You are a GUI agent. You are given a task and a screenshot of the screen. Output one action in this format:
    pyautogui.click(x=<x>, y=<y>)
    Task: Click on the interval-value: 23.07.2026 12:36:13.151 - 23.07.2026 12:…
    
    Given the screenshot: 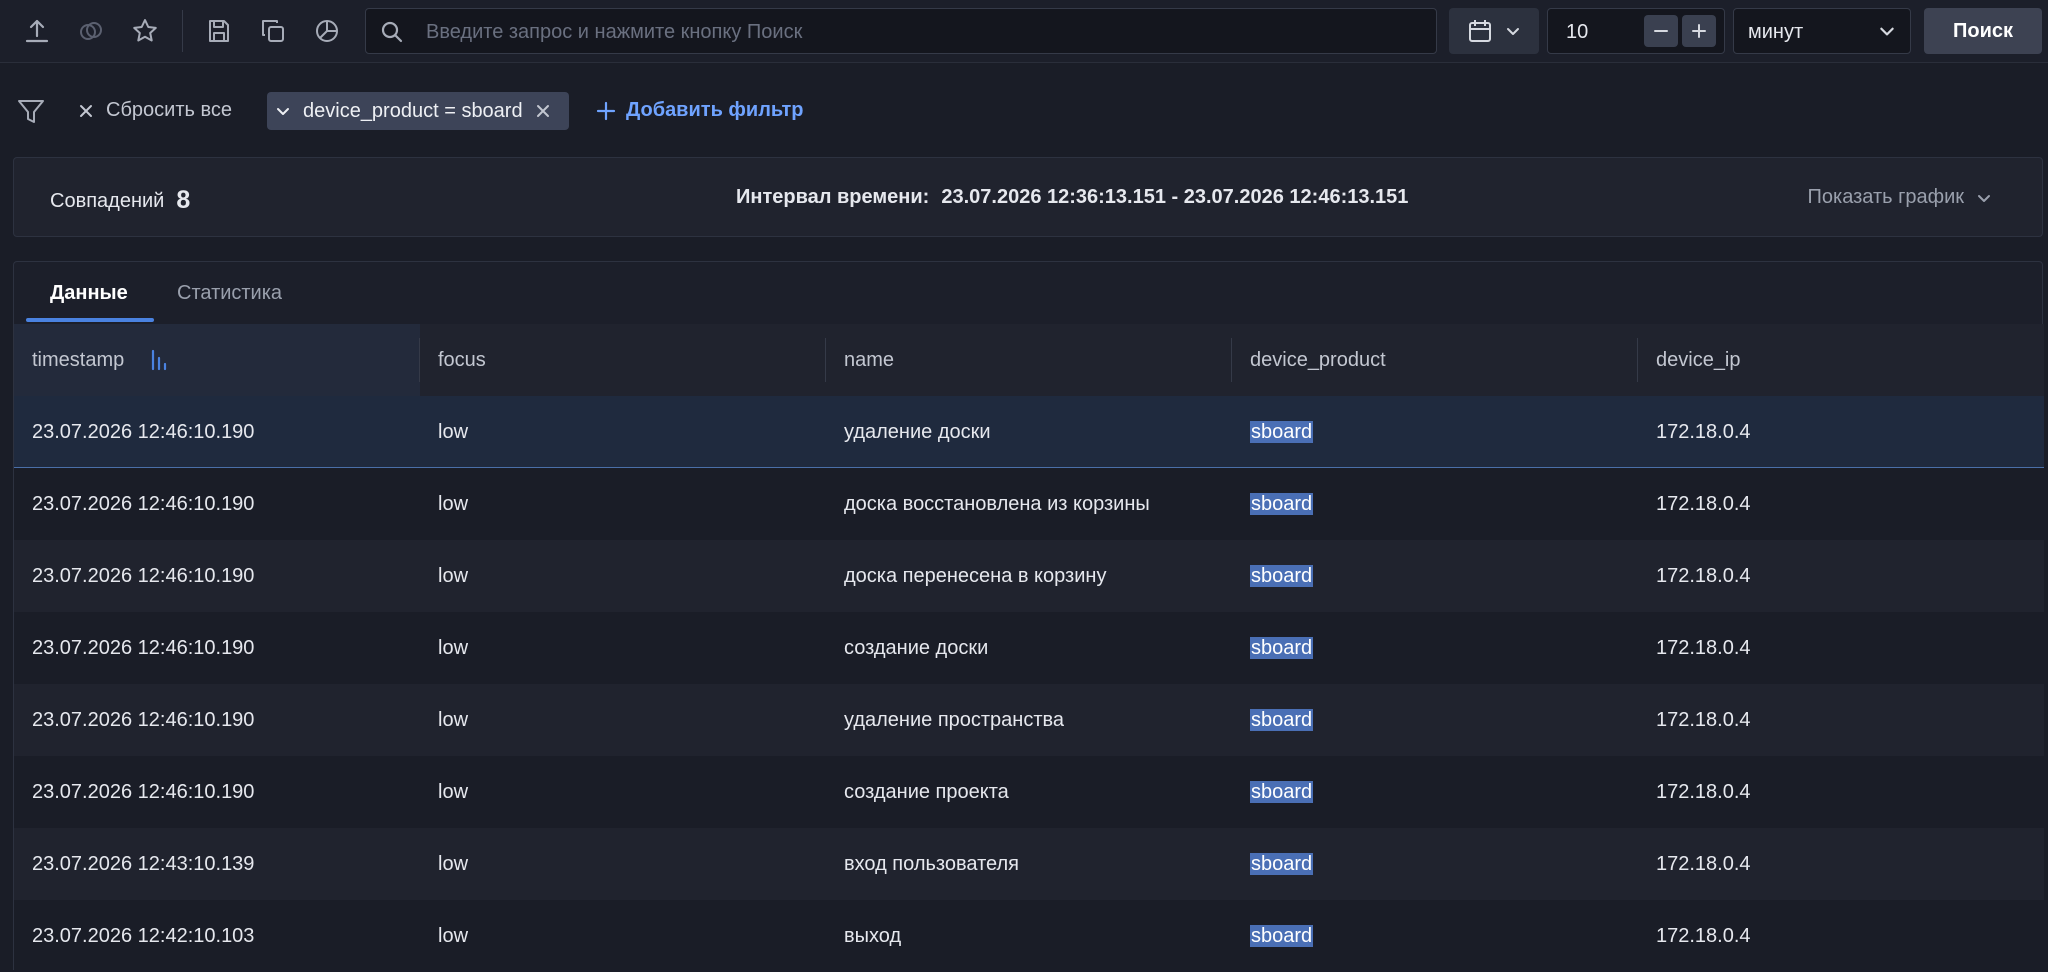 What is the action you would take?
    pyautogui.click(x=1175, y=197)
    